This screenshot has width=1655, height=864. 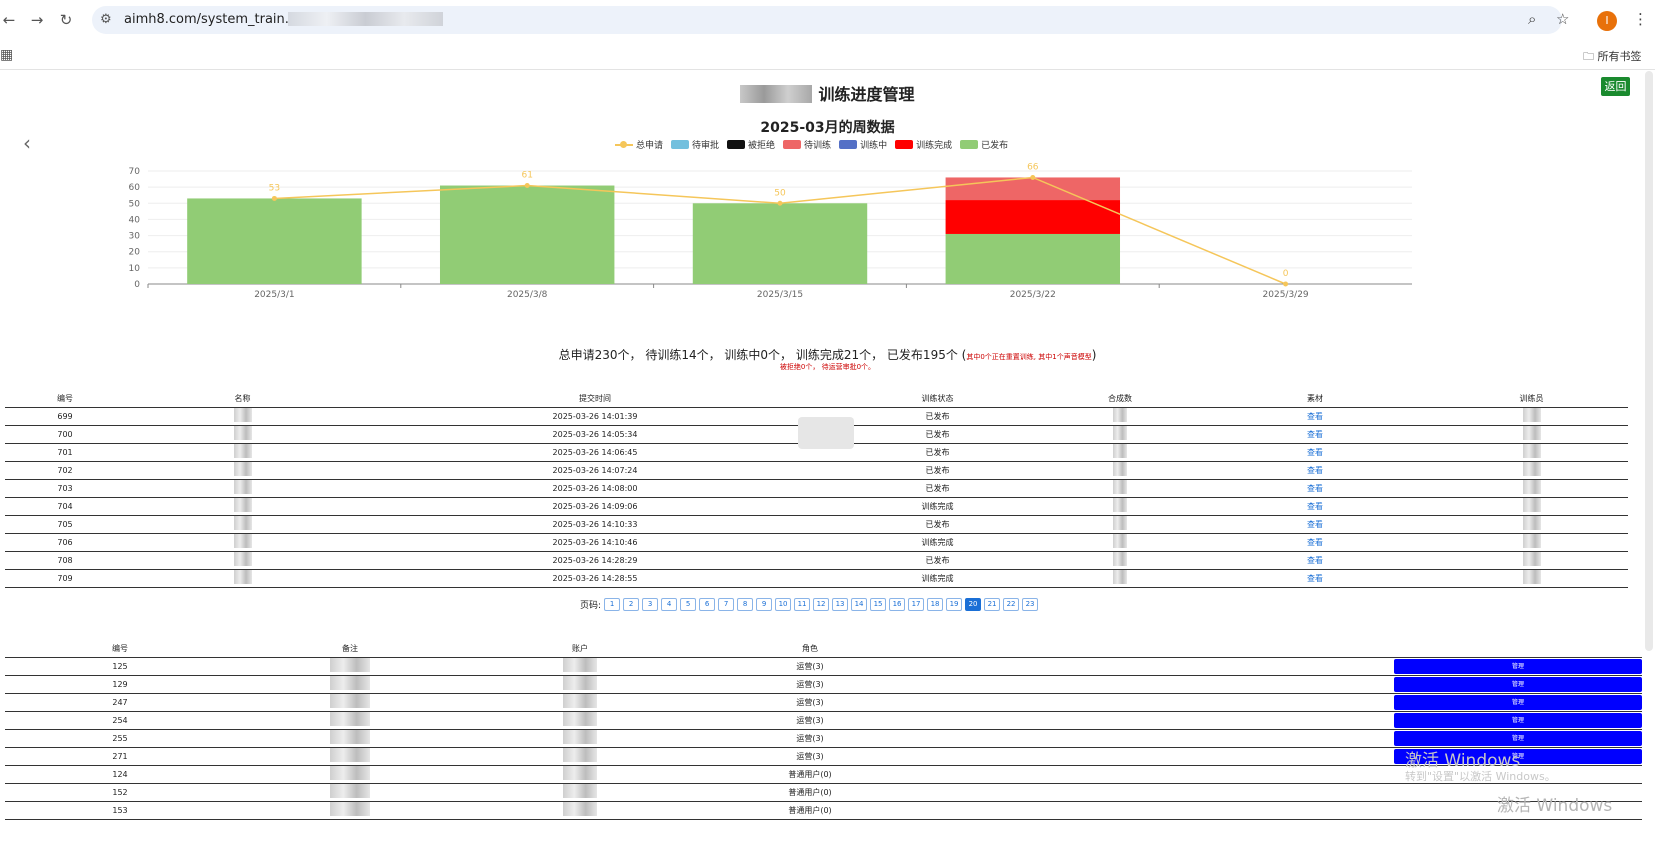 What do you see at coordinates (66, 20) in the screenshot?
I see `reload-icon: ↻` at bounding box center [66, 20].